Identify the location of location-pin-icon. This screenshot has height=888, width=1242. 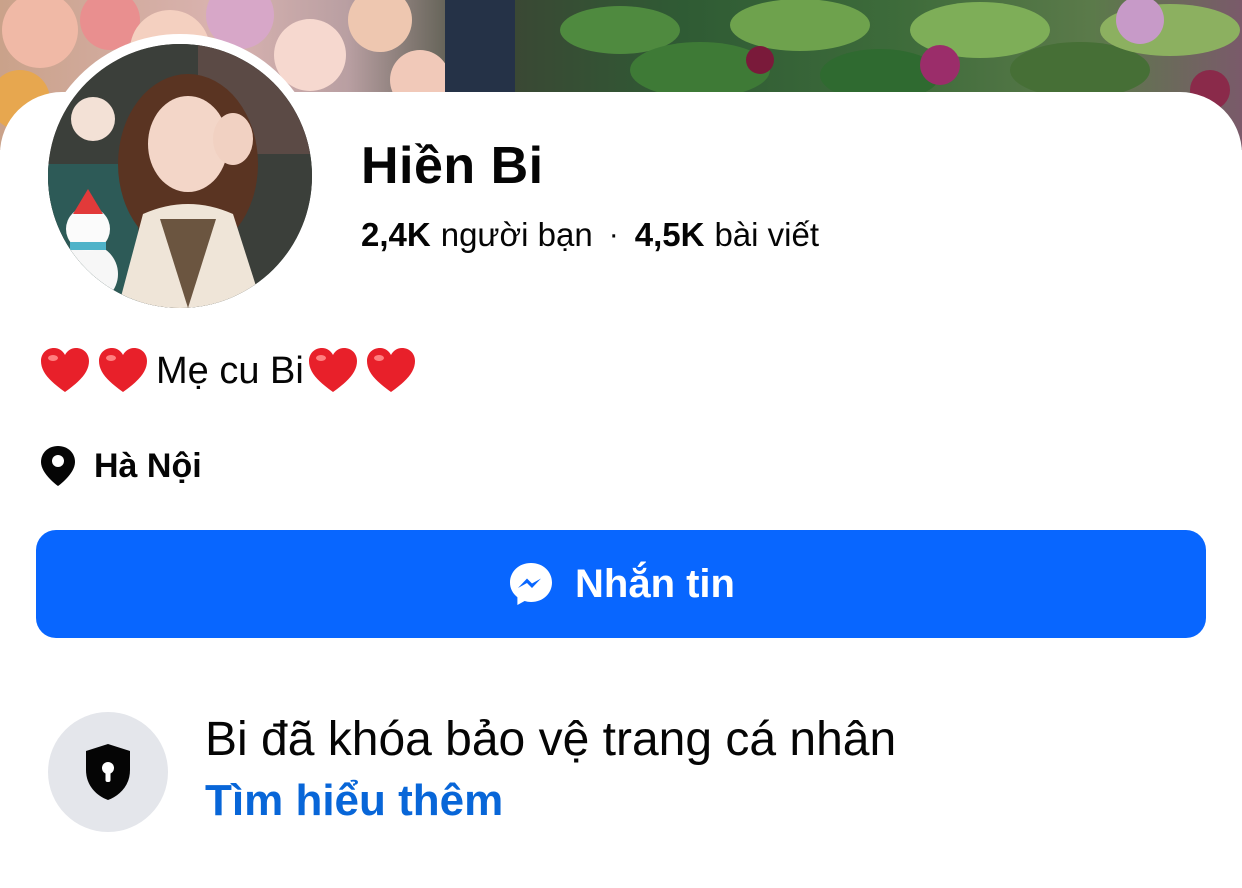
(58, 466).